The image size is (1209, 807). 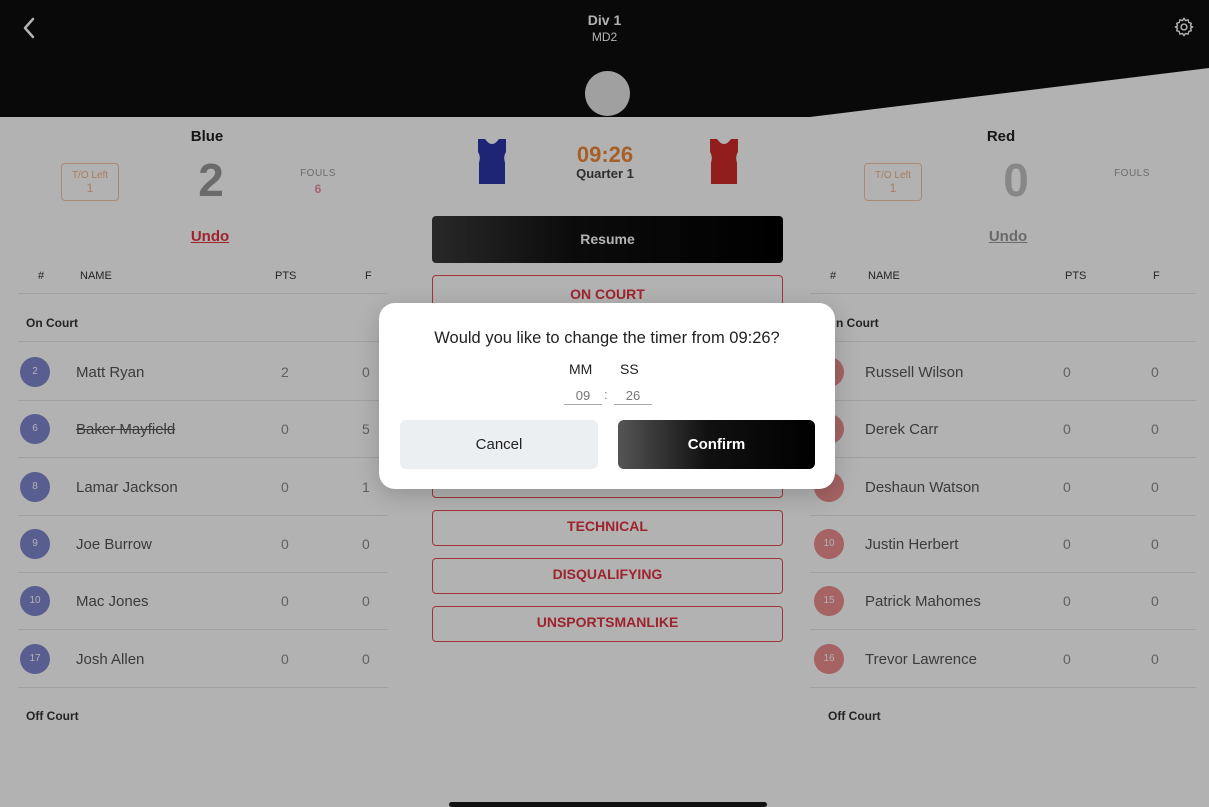 What do you see at coordinates (608, 804) in the screenshot?
I see `home-indicator` at bounding box center [608, 804].